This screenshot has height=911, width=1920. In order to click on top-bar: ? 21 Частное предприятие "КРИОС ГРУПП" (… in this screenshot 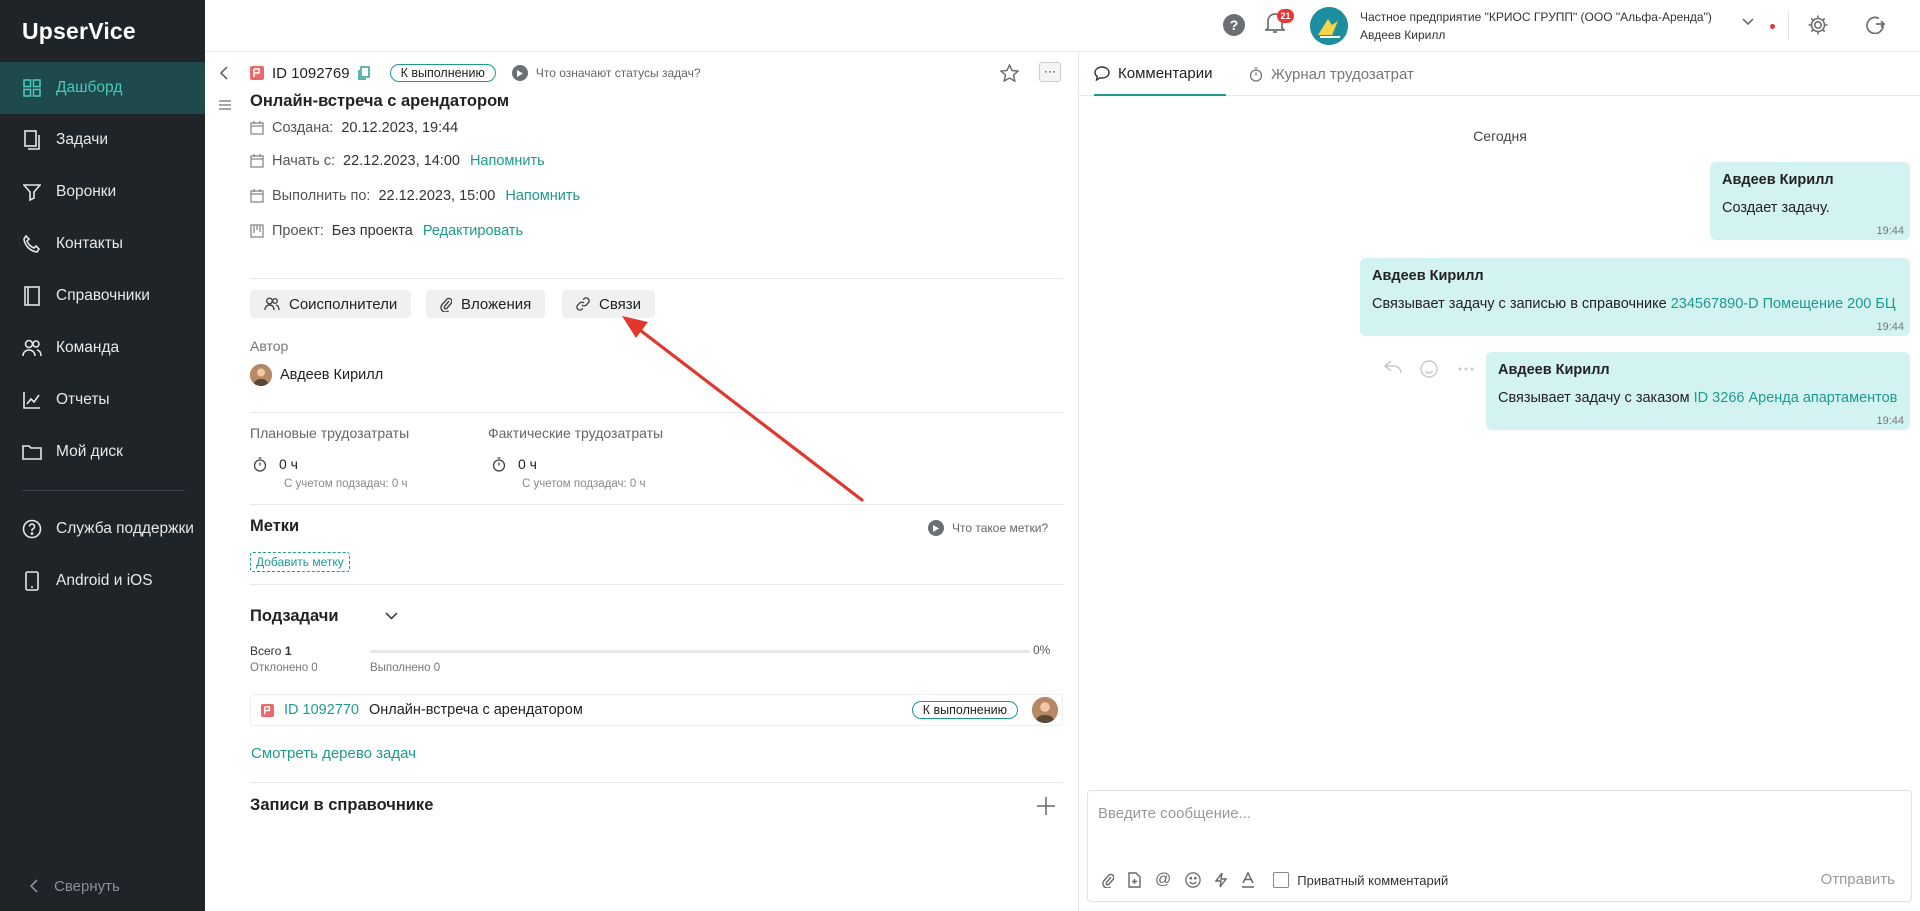, I will do `click(1062, 26)`.